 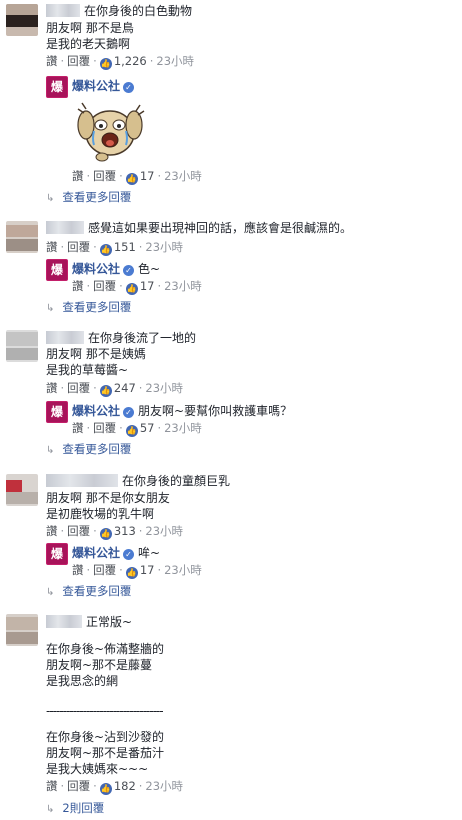 I want to click on comment-text-line: 是我的草莓醬~, so click(x=87, y=370).